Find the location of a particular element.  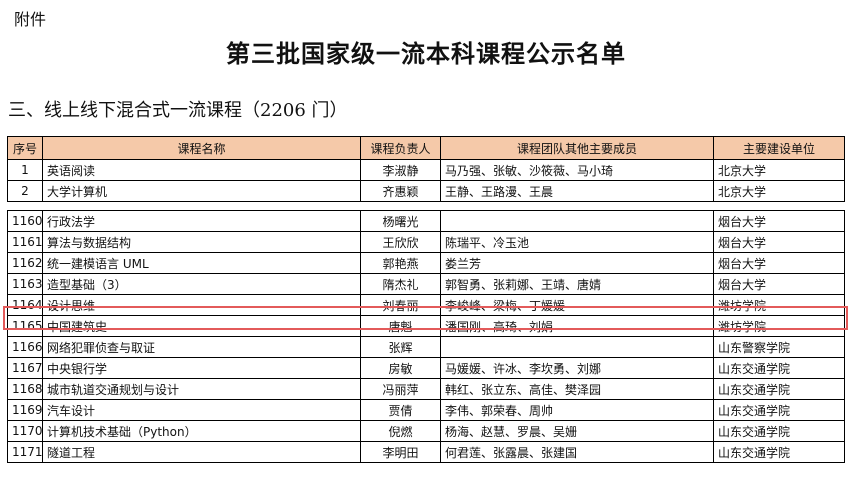

table-row: 1163 造型基础（3） 隋杰礼 郭智勇、张莉娜、王靖、唐婧 烟台大学 is located at coordinates (426, 284).